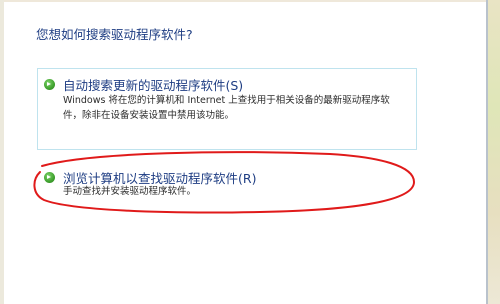 The width and height of the screenshot is (500, 304). I want to click on option-description-line: 件，除非在设备安装设置中禁用该功能。, so click(149, 115).